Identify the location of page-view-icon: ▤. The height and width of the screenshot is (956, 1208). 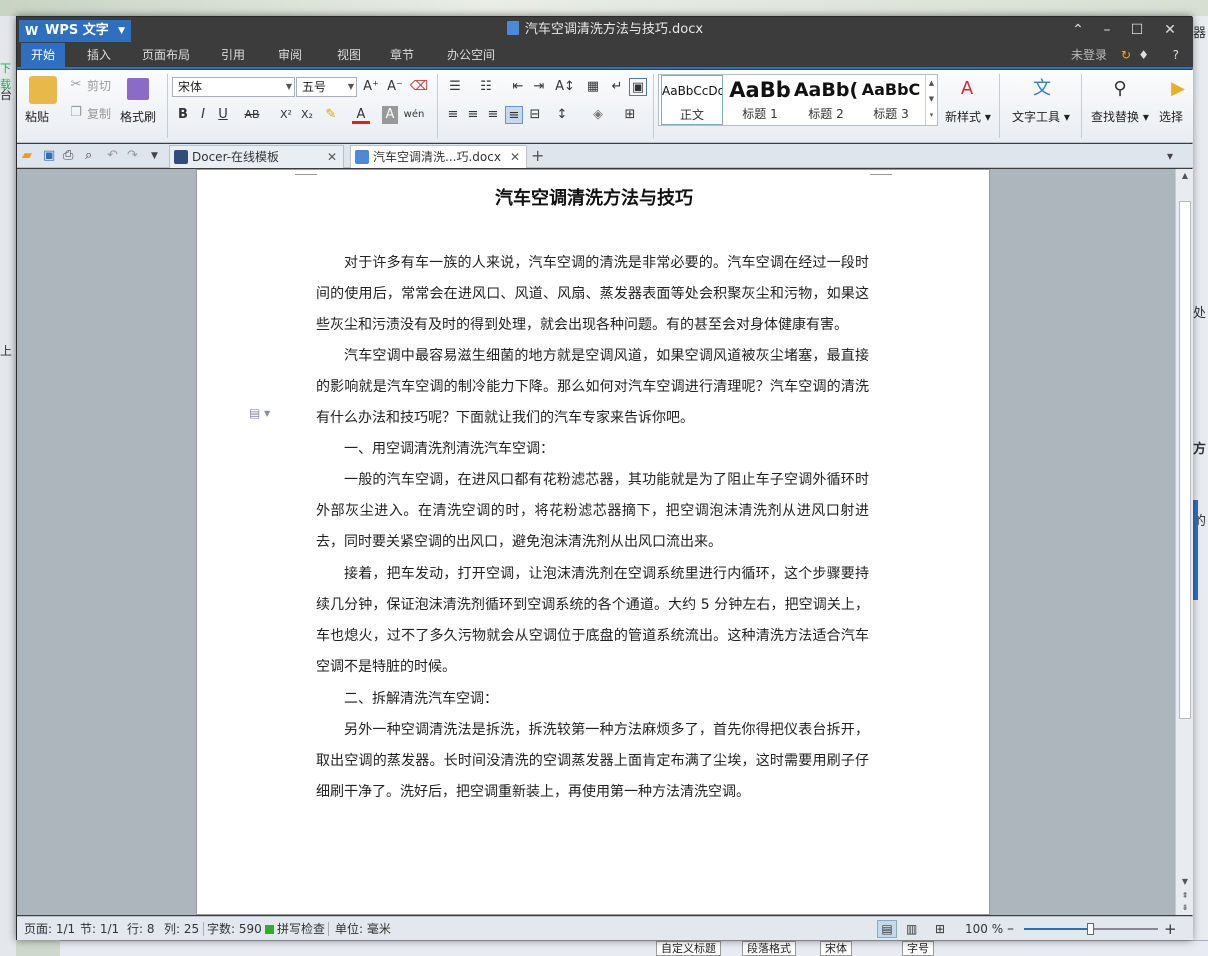
(887, 929).